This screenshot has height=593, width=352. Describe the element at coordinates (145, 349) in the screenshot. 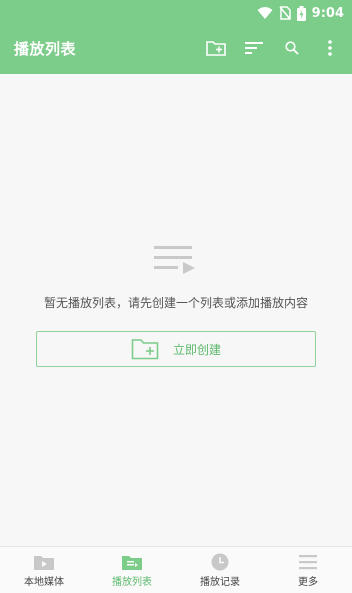

I see `add-folder-icon` at that location.